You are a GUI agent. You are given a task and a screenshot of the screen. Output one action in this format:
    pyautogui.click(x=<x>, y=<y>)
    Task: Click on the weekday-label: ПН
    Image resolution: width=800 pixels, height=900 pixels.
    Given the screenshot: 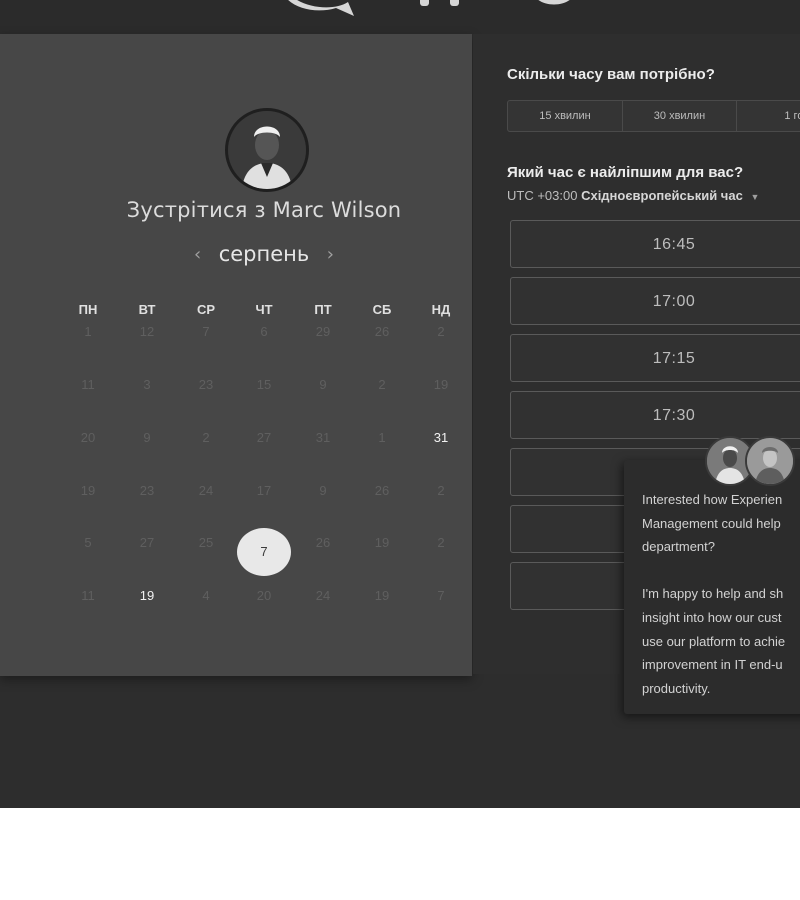 What is the action you would take?
    pyautogui.click(x=88, y=309)
    